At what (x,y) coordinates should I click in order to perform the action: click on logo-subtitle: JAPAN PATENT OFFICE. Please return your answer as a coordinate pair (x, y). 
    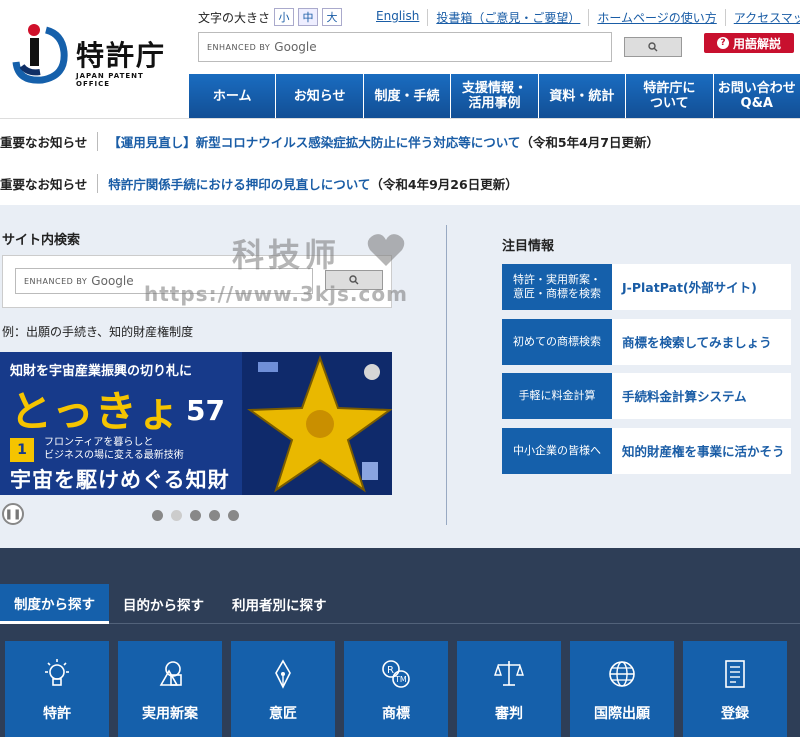
    Looking at the image, I should click on (110, 80).